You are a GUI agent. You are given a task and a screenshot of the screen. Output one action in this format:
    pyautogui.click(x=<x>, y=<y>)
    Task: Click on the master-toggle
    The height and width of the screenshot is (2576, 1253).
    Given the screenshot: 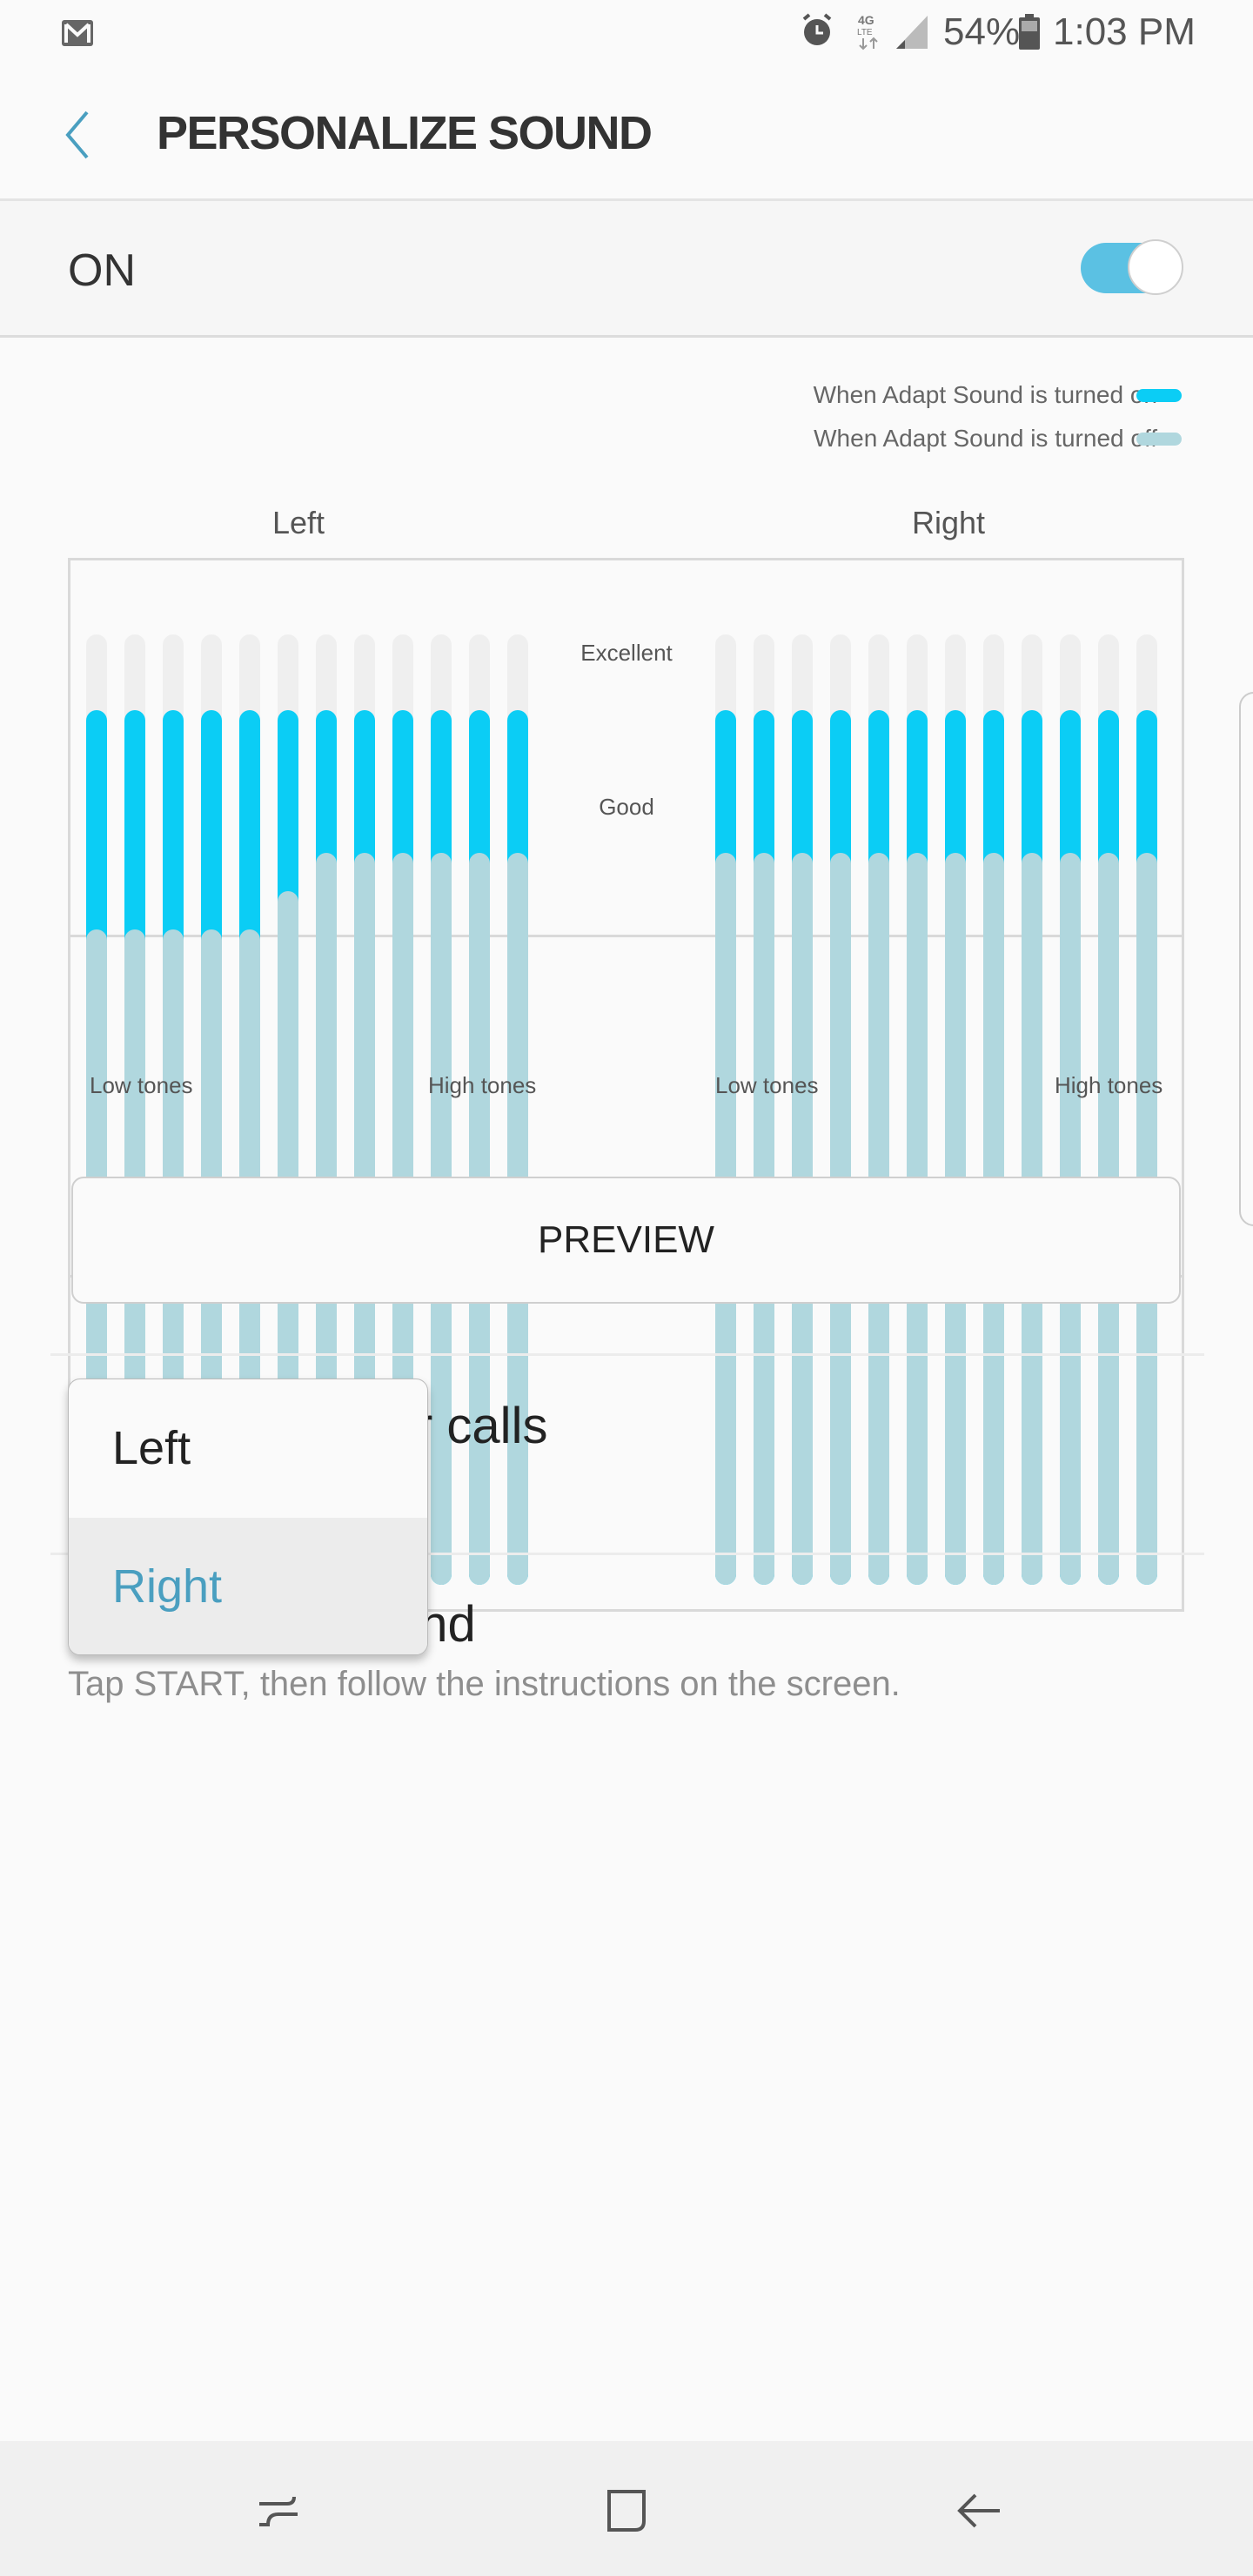 What is the action you would take?
    pyautogui.click(x=1132, y=267)
    